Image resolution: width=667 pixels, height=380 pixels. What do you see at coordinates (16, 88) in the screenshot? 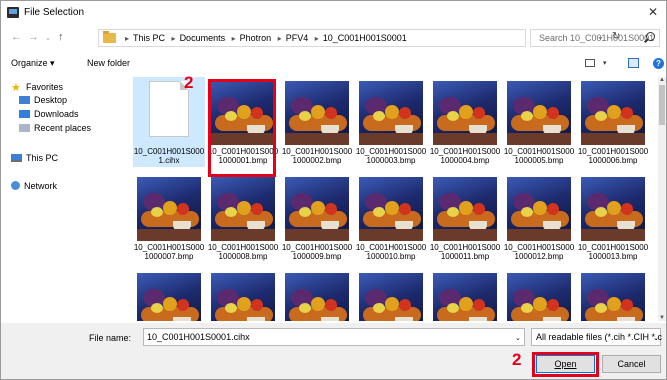
I see `star-icon: ★` at bounding box center [16, 88].